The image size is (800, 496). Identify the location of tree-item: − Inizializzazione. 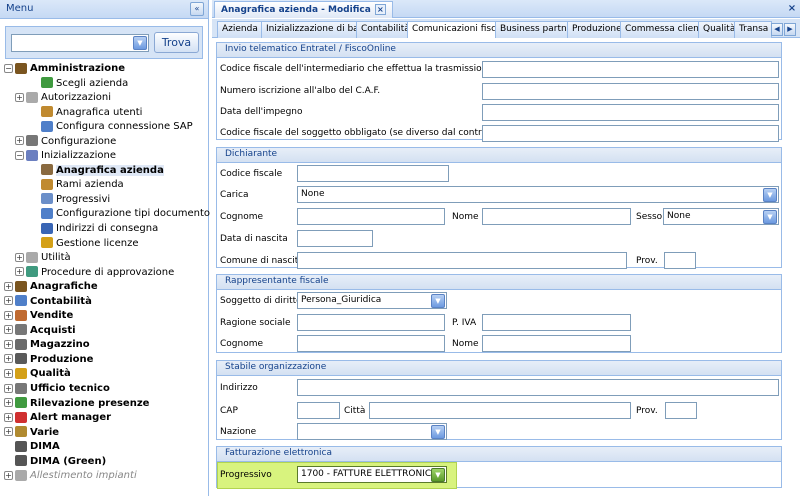
(105, 156).